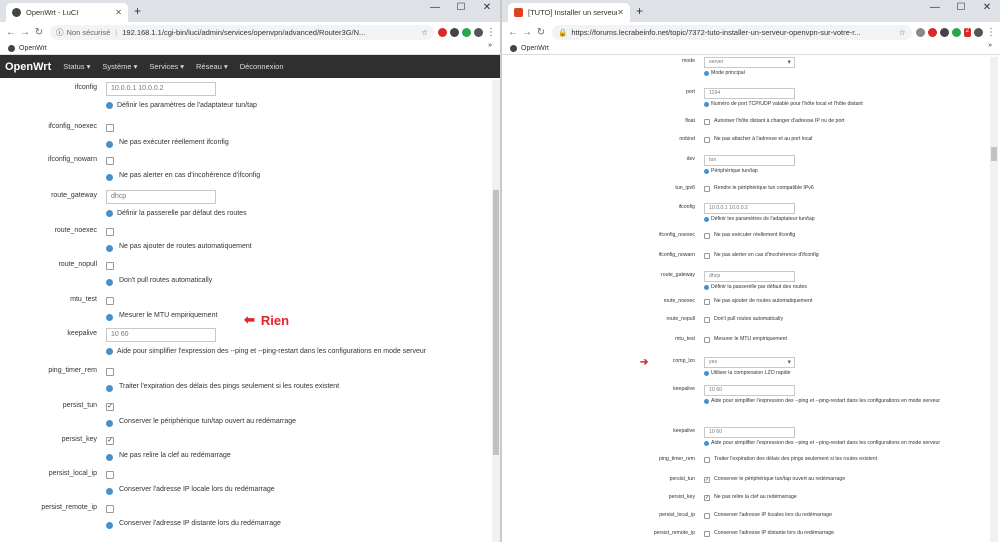 Image resolution: width=1000 pixels, height=542 pixels. I want to click on info-icon: ⓘ, so click(60, 32).